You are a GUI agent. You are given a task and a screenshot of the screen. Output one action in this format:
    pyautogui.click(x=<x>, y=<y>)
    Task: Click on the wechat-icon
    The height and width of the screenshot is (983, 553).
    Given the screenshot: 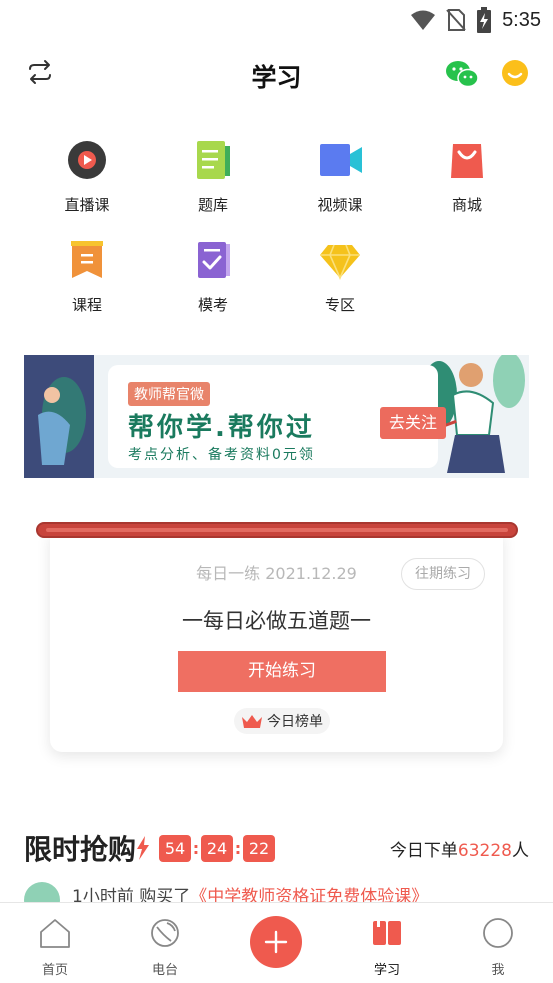 What is the action you would take?
    pyautogui.click(x=462, y=74)
    